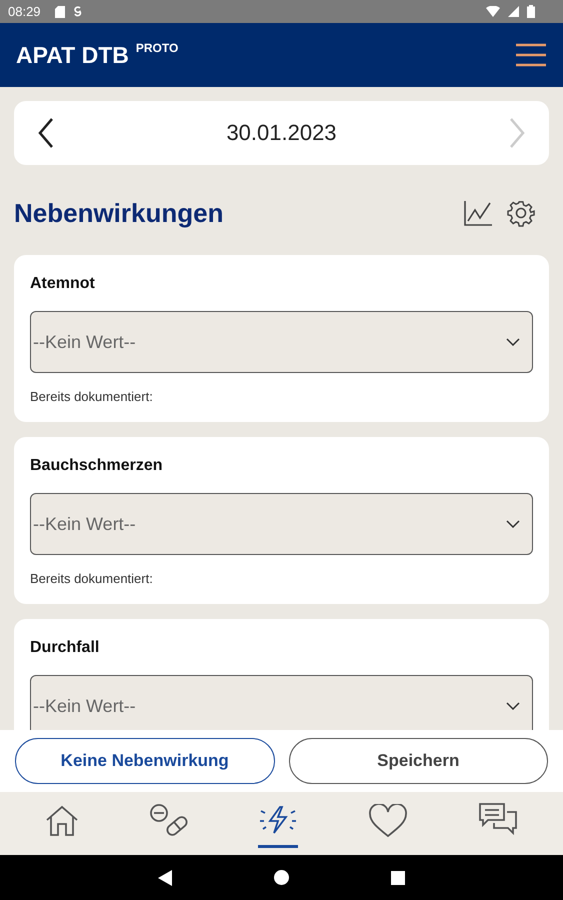 The width and height of the screenshot is (563, 900). I want to click on wifi-icon, so click(493, 11).